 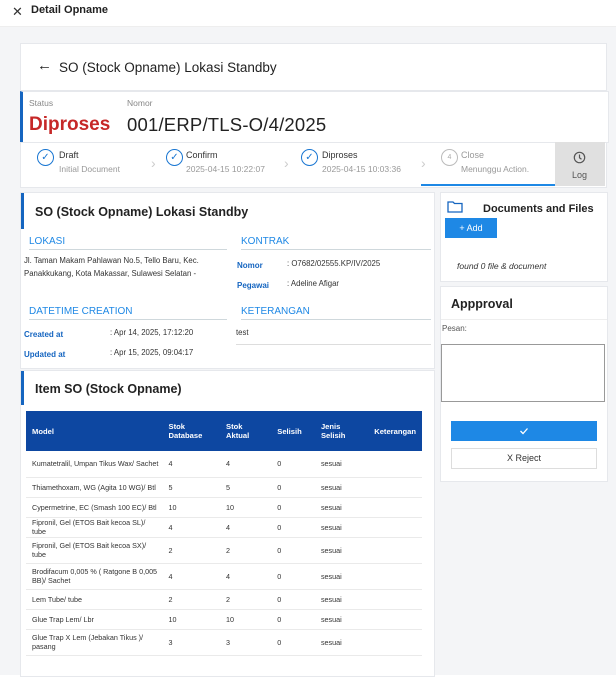 I want to click on empty-files-text: found 0 file & document, so click(x=502, y=266).